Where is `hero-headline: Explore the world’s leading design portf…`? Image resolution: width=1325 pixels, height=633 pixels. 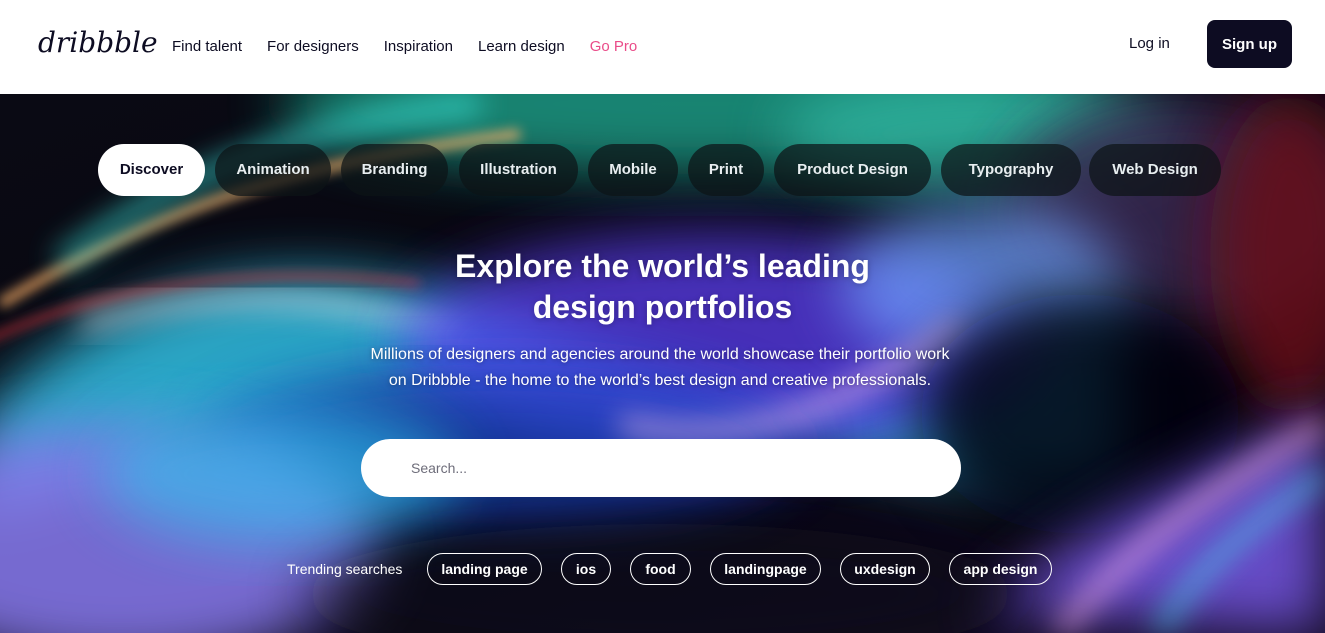 hero-headline: Explore the world’s leading design portf… is located at coordinates (662, 287).